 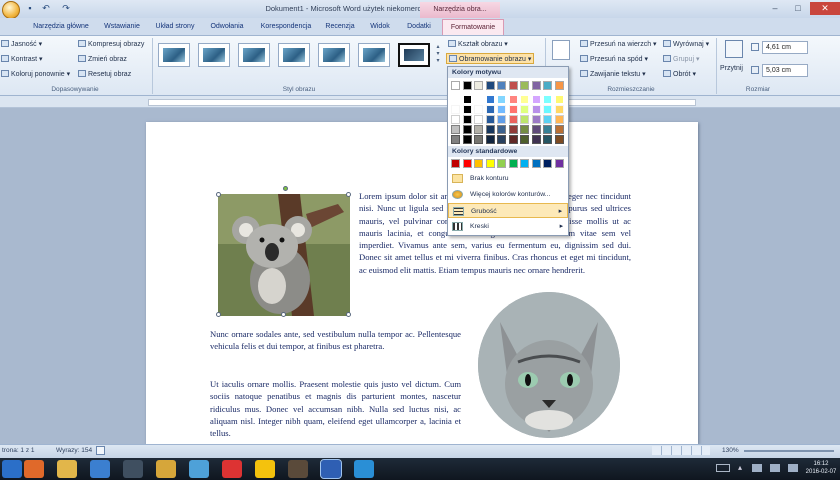 What do you see at coordinates (133, 469) in the screenshot?
I see `terminal-icon` at bounding box center [133, 469].